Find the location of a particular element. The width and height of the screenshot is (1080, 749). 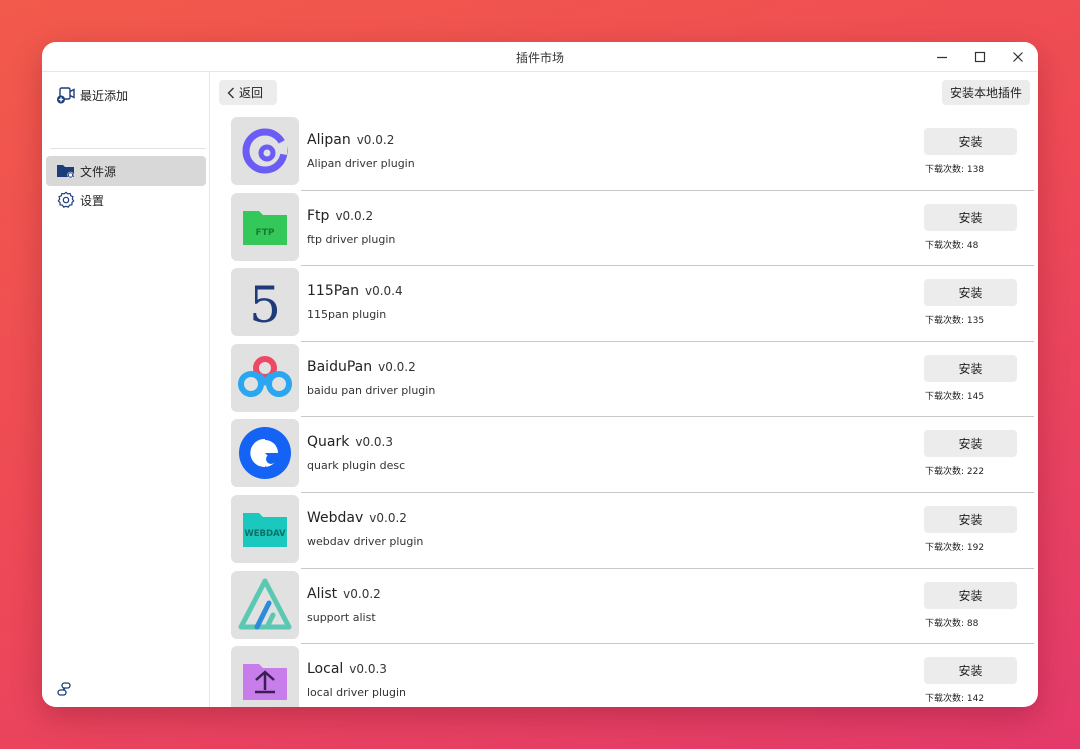

plugin-name: 115Pan v0.0.4 is located at coordinates (355, 291).